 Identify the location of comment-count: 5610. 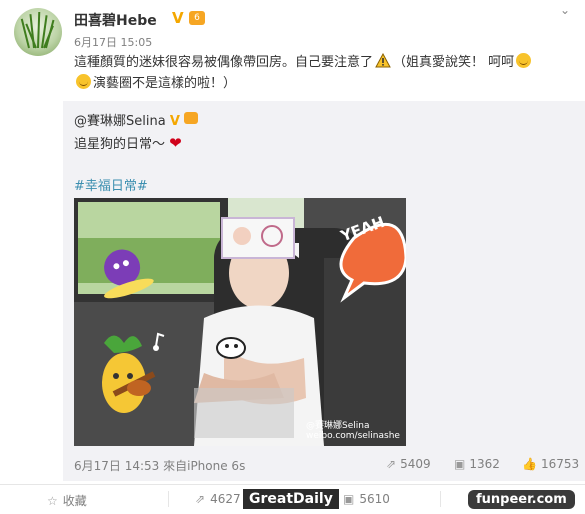
(374, 499).